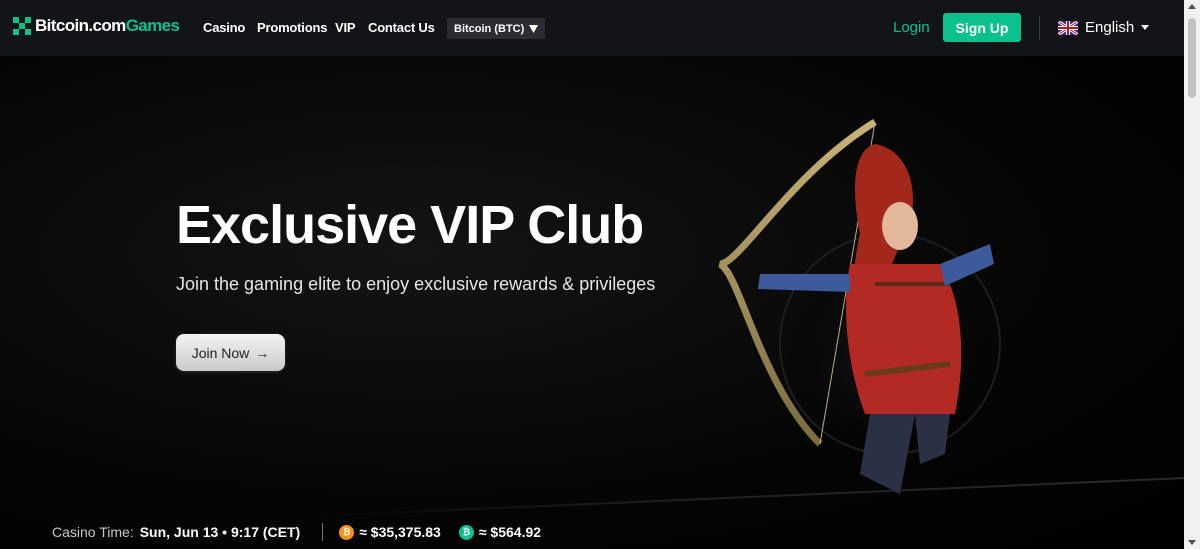  I want to click on nav-divider, so click(1039, 28).